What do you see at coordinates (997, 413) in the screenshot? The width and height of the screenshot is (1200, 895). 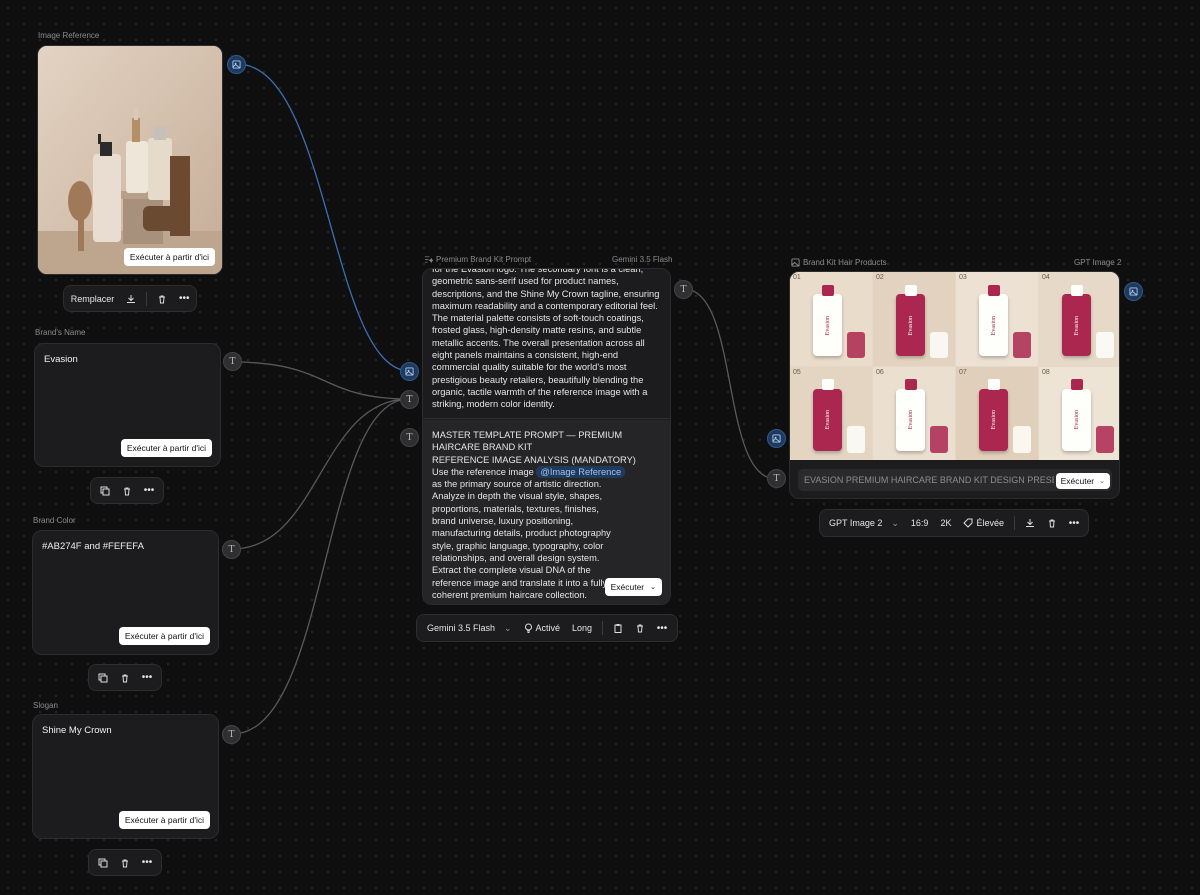 I see `brand-kit-panel: 07 Evasion` at bounding box center [997, 413].